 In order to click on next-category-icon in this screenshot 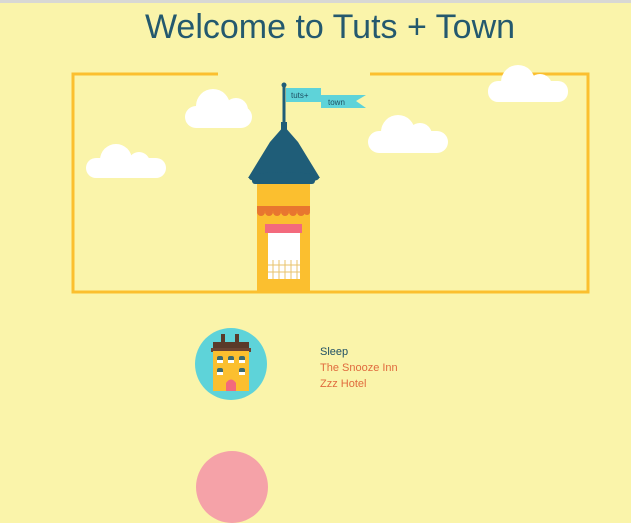, I will do `click(232, 487)`.